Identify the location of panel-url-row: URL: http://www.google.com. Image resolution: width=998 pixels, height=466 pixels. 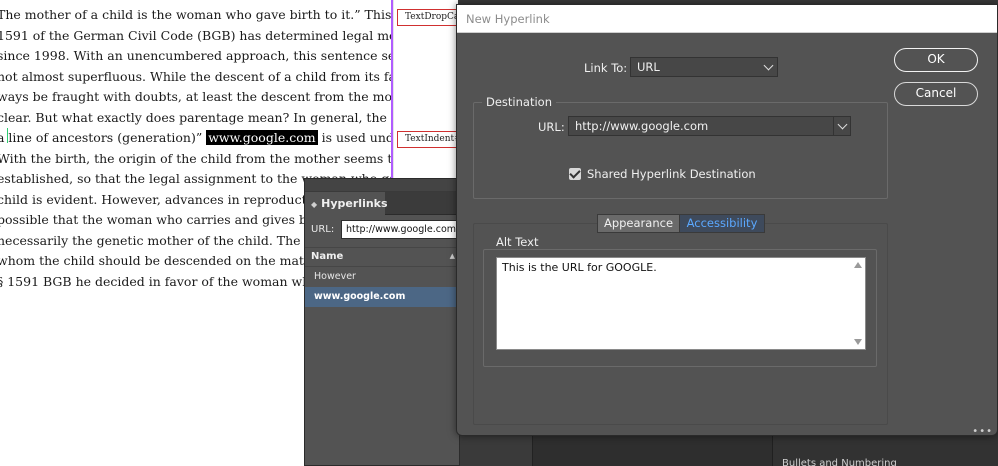
(383, 231).